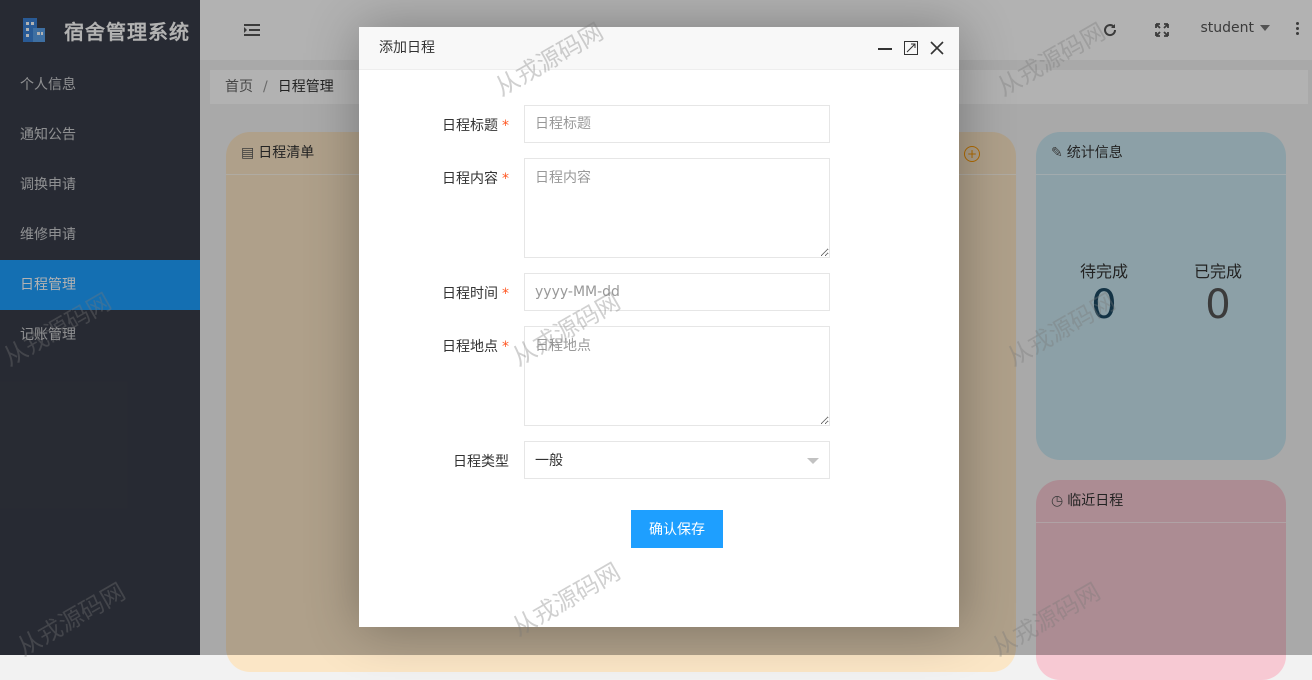 The height and width of the screenshot is (680, 1312). Describe the element at coordinates (475, 126) in the screenshot. I see `title-label: 日程标题 *` at that location.